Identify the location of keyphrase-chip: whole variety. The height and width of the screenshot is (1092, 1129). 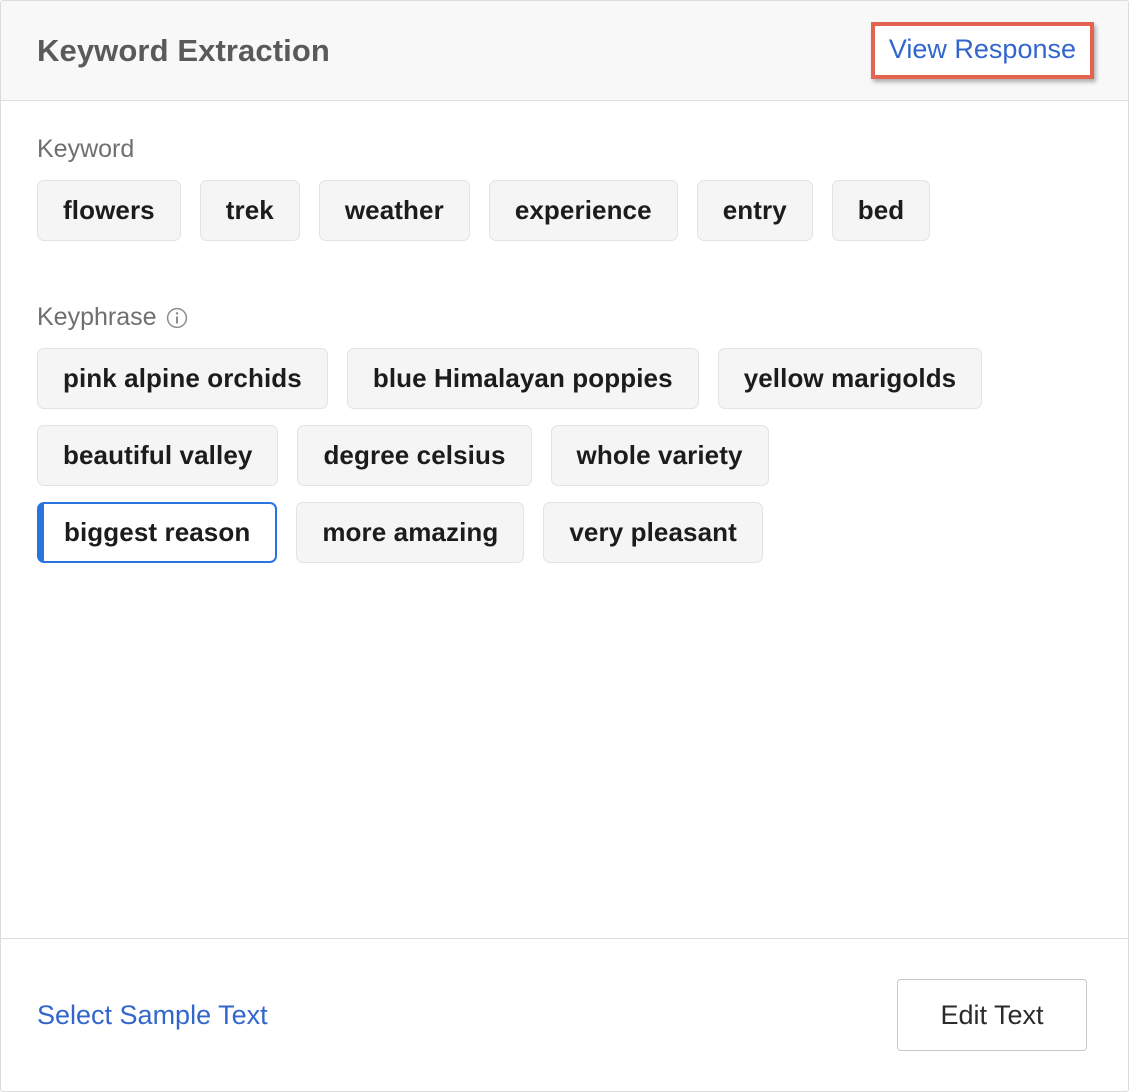
(659, 455).